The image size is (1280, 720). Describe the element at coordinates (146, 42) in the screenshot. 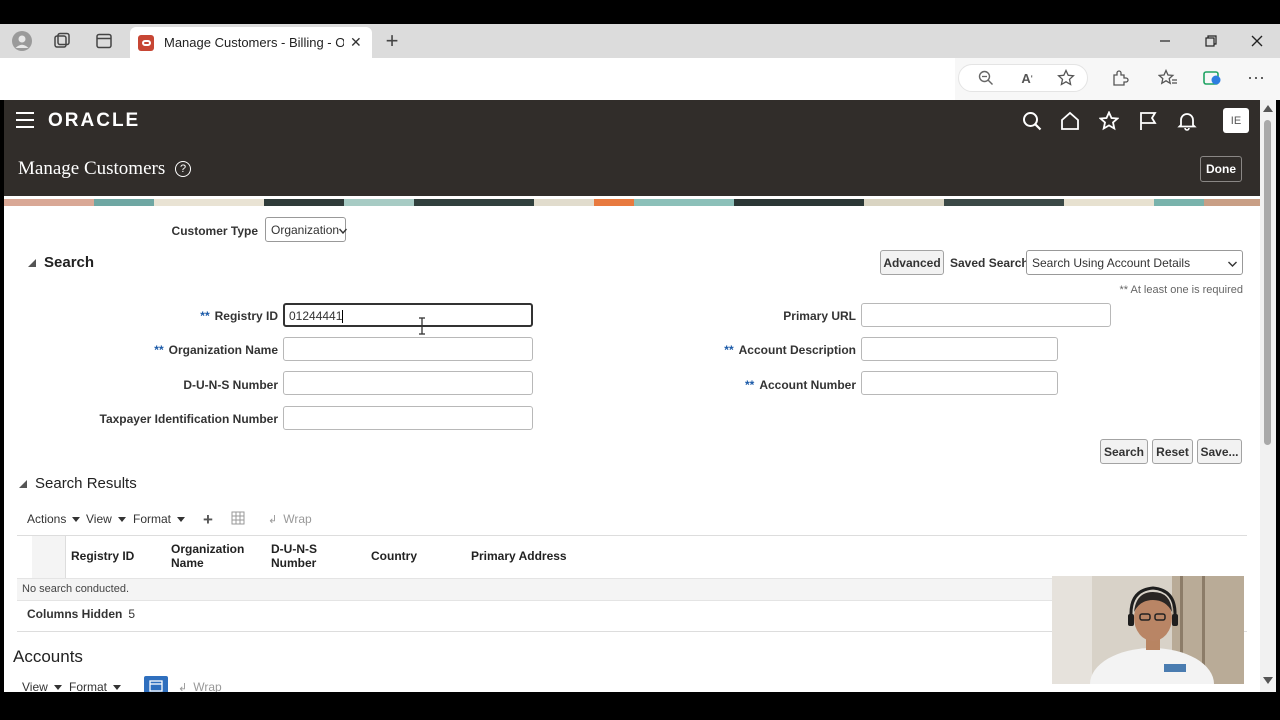

I see `oracle-favicon-icon` at that location.